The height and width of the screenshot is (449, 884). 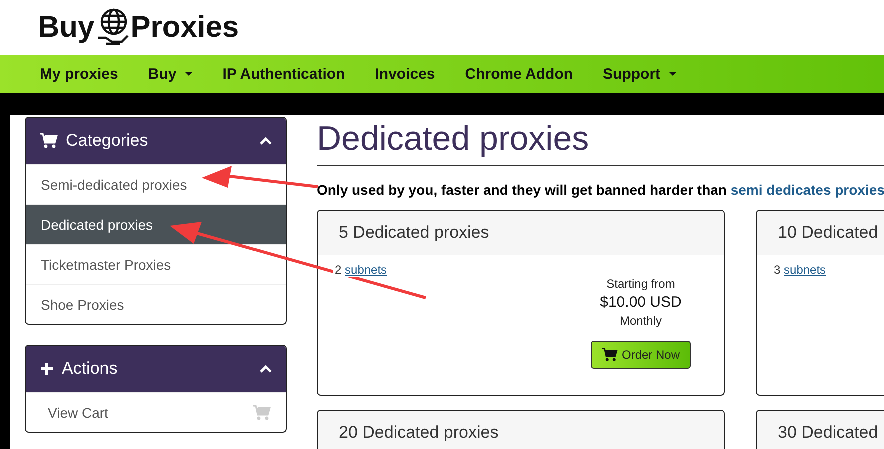 What do you see at coordinates (641, 302) in the screenshot?
I see `price: $10.00 USD` at bounding box center [641, 302].